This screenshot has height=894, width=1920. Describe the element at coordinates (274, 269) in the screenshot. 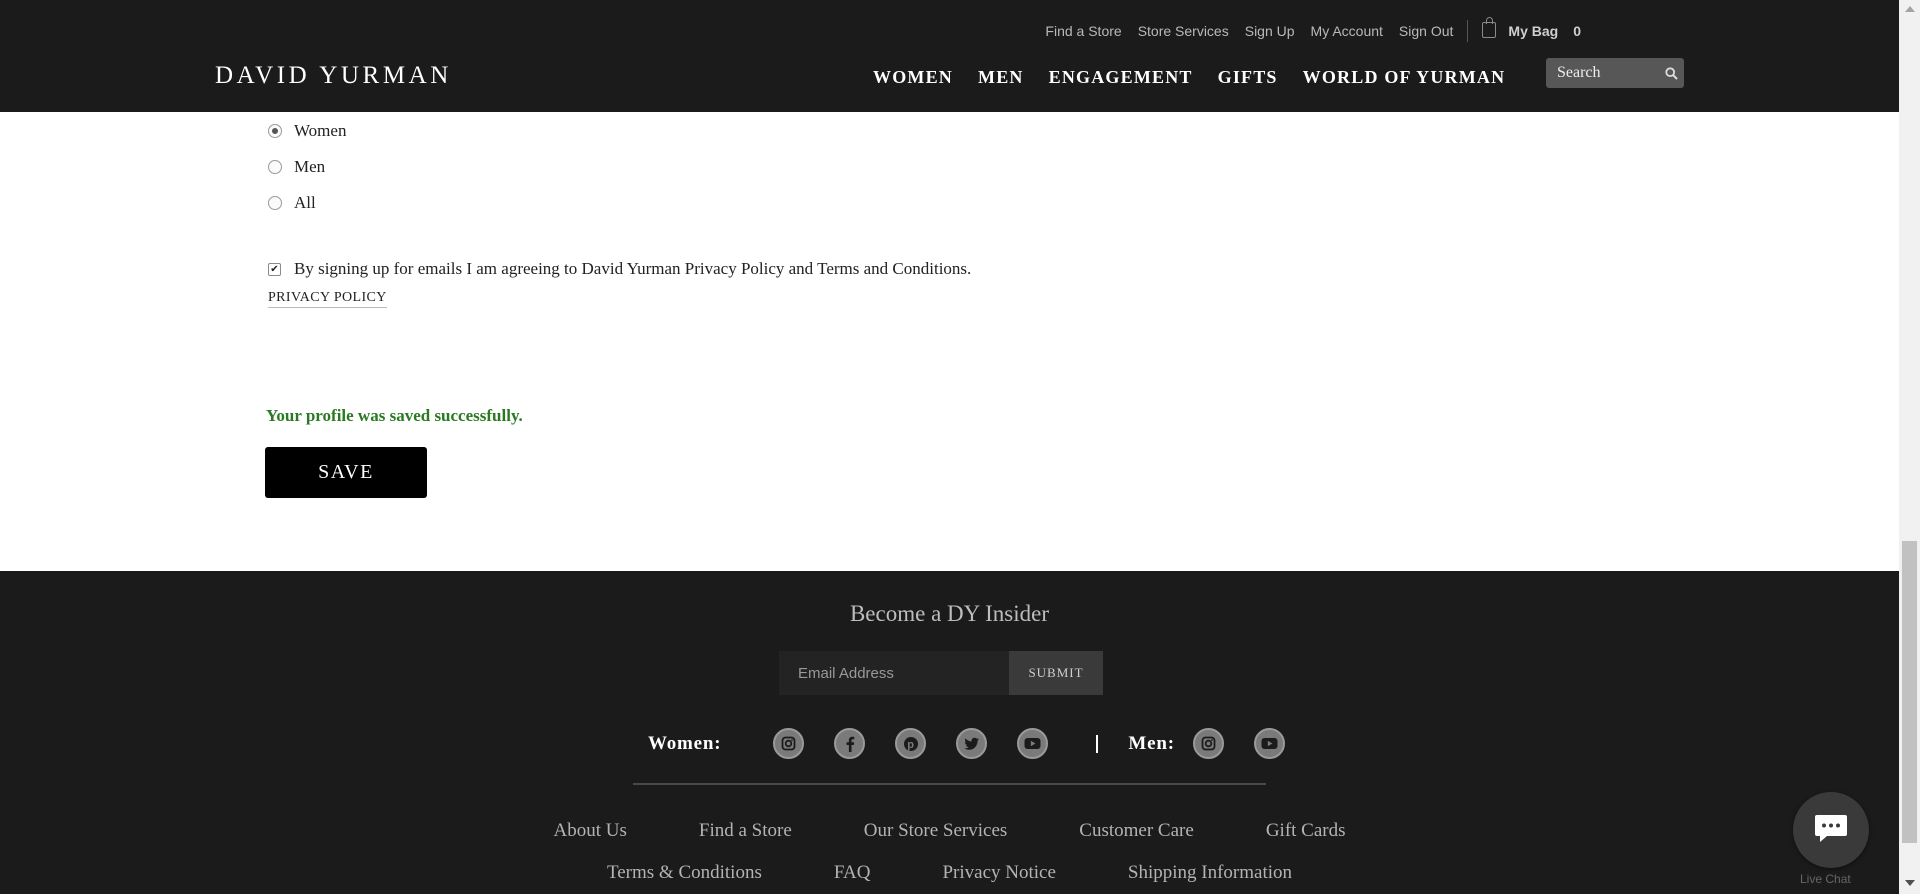

I see `consent-checkbox: ✔` at that location.